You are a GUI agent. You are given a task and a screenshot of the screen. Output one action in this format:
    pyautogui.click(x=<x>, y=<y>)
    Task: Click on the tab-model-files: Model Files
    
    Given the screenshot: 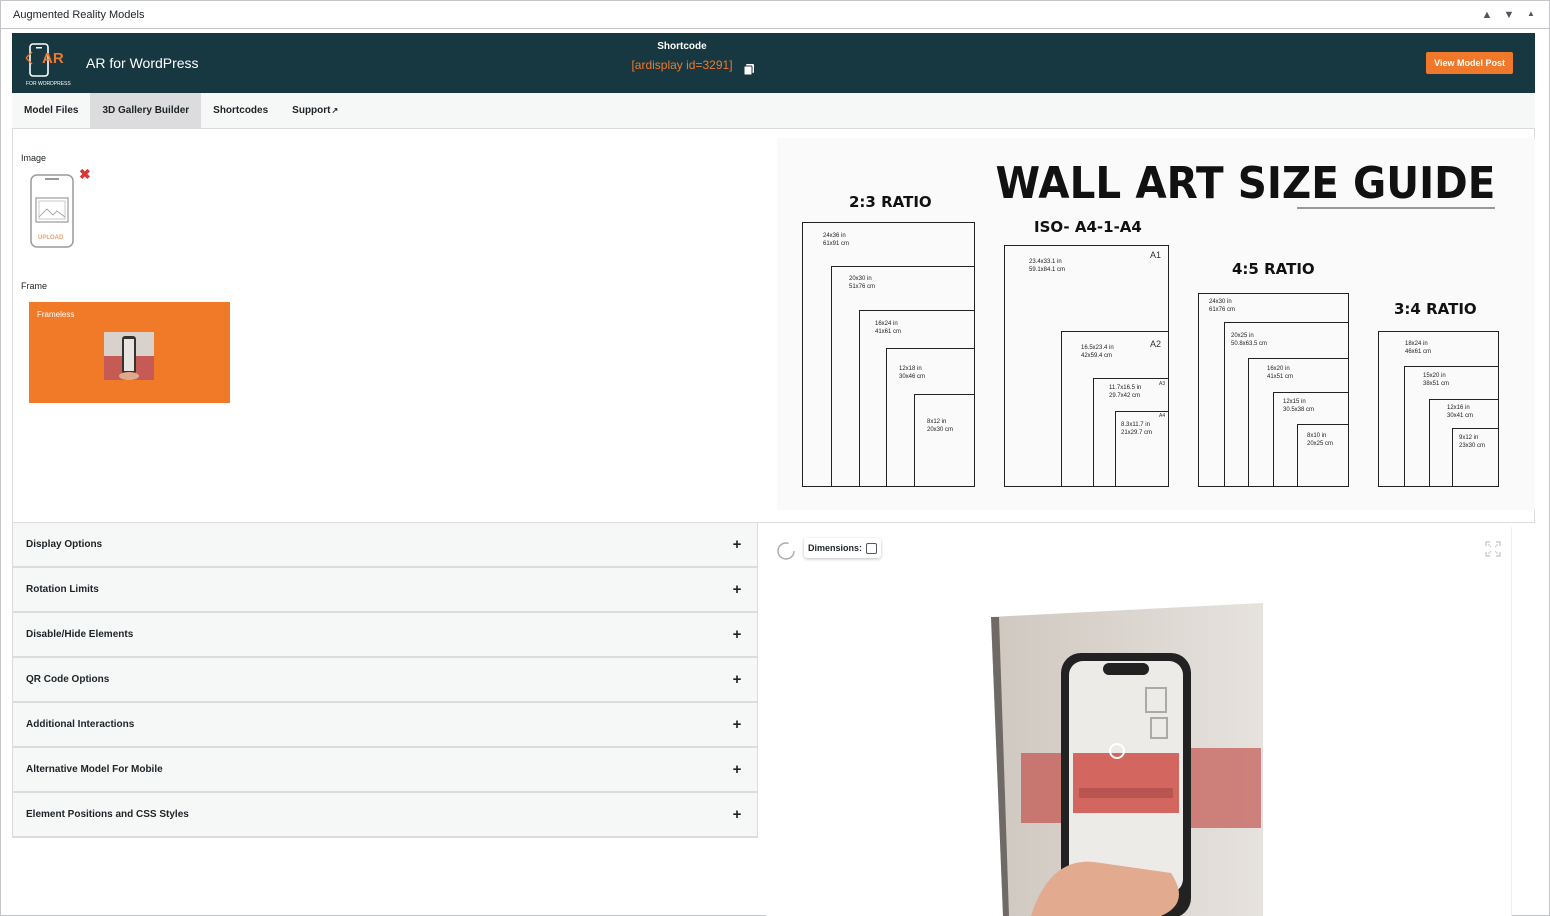 What is the action you would take?
    pyautogui.click(x=51, y=110)
    